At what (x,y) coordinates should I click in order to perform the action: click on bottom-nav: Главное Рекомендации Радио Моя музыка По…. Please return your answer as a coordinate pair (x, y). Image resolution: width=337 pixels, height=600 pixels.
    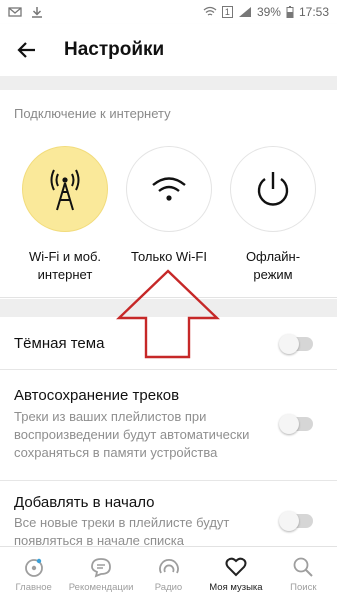
    Looking at the image, I should click on (168, 573).